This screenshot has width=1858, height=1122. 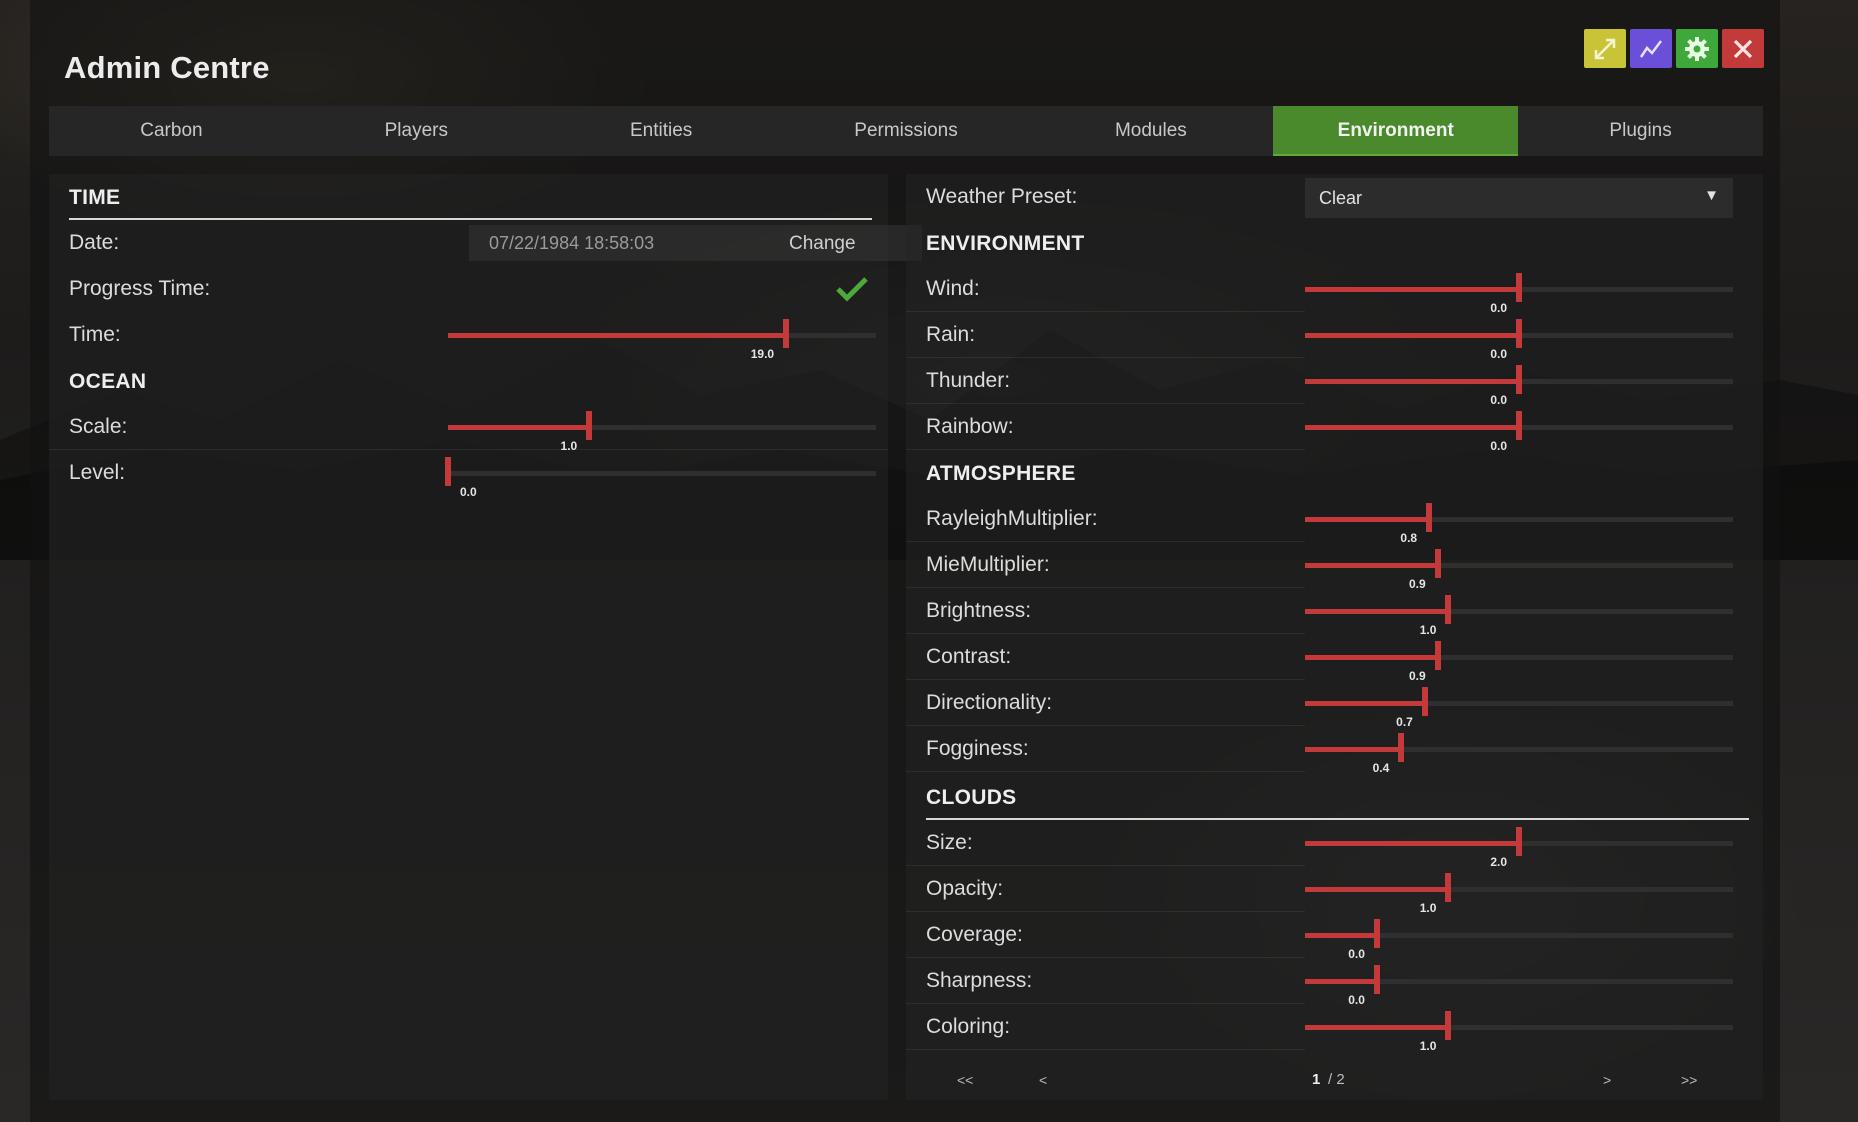 What do you see at coordinates (968, 380) in the screenshot?
I see `environment-label: Thunder:` at bounding box center [968, 380].